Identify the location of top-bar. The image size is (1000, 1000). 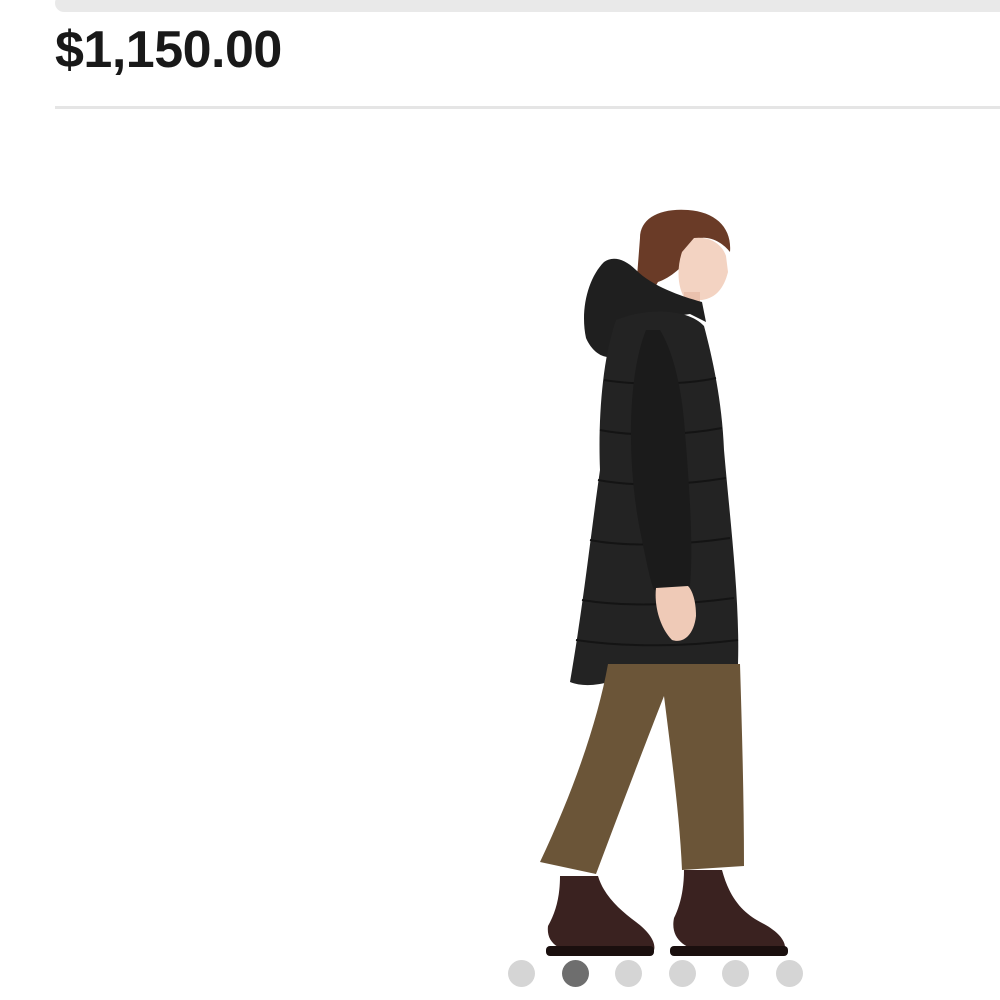
(527, 6).